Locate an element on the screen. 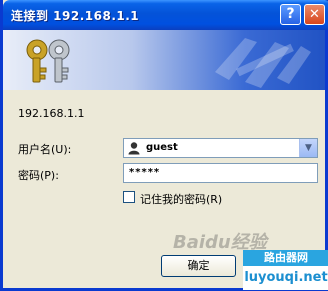 Image resolution: width=328 pixels, height=291 pixels. remember-password-checkbox is located at coordinates (129, 197).